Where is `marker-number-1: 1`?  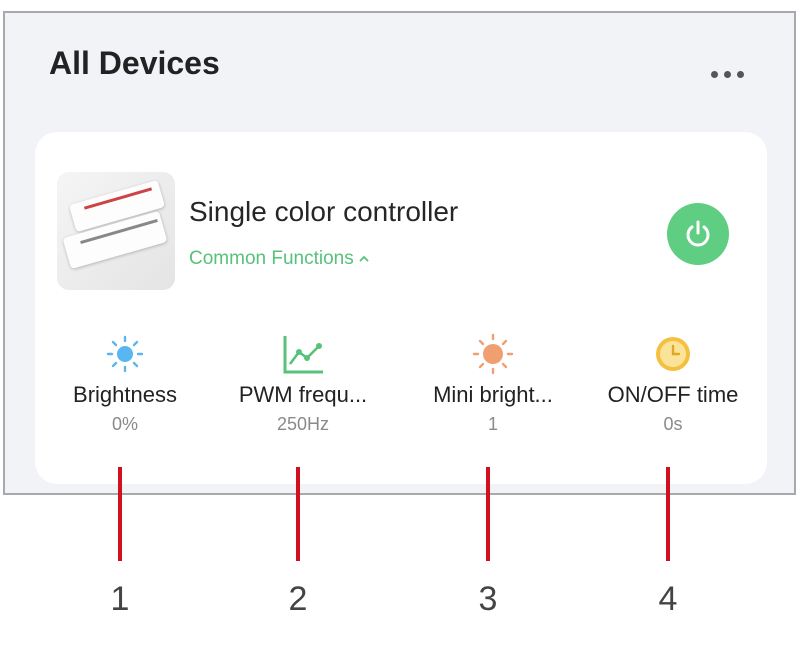
marker-number-1: 1 is located at coordinates (120, 599).